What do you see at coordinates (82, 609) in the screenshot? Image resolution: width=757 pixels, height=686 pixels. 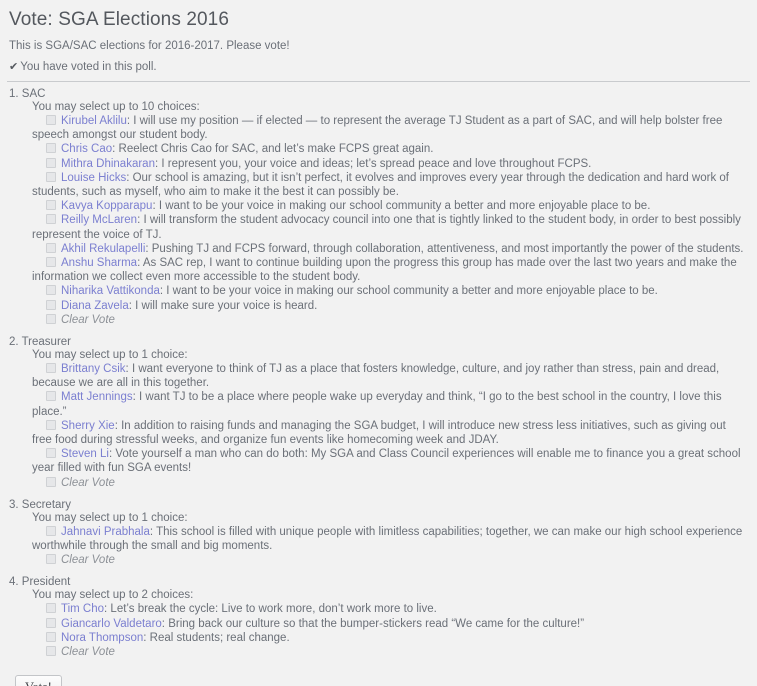 I see `candidate-name: Tim Cho` at bounding box center [82, 609].